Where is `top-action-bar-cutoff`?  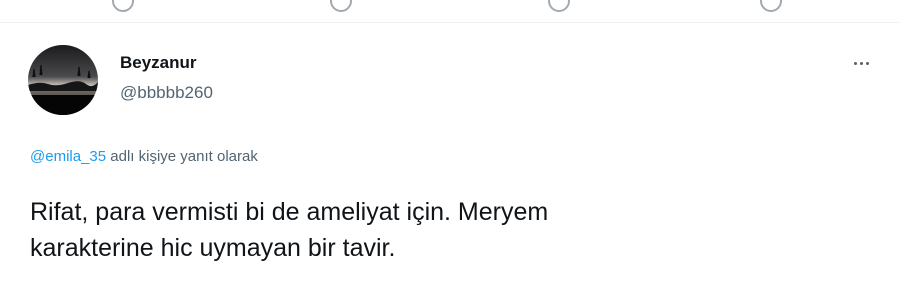 top-action-bar-cutoff is located at coordinates (450, 11).